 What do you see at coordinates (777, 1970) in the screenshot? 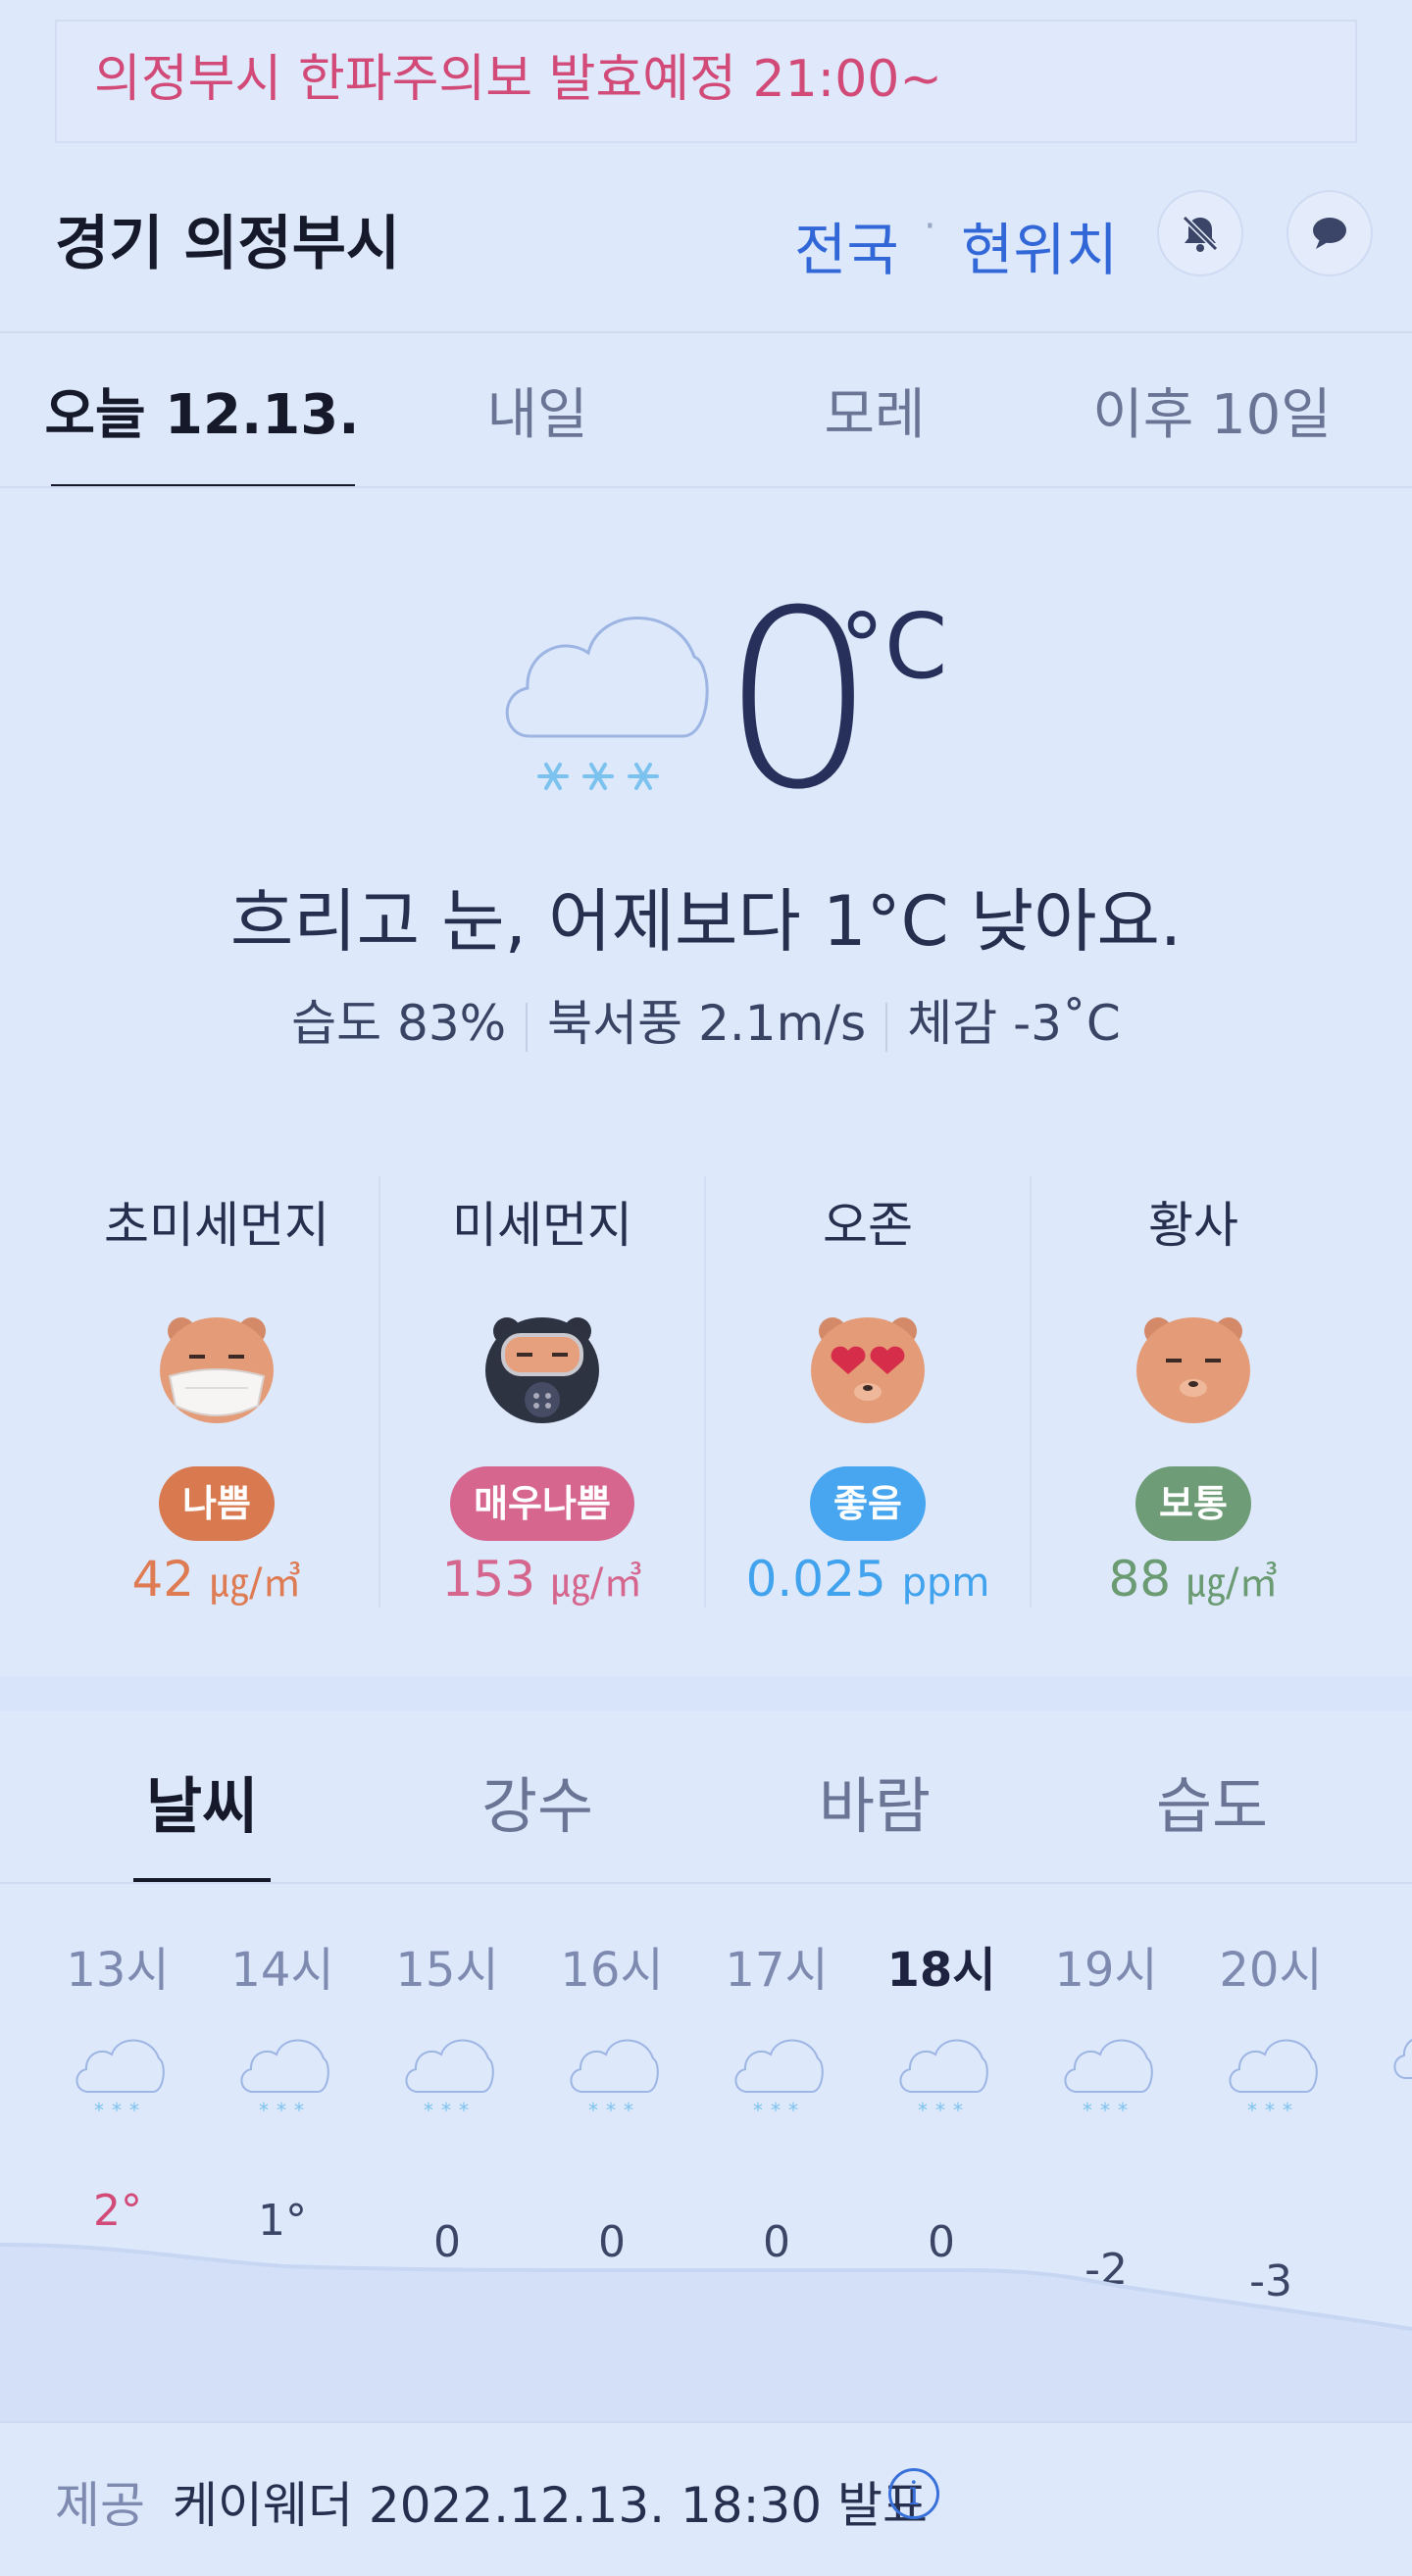
I see `hour-label: 17시` at bounding box center [777, 1970].